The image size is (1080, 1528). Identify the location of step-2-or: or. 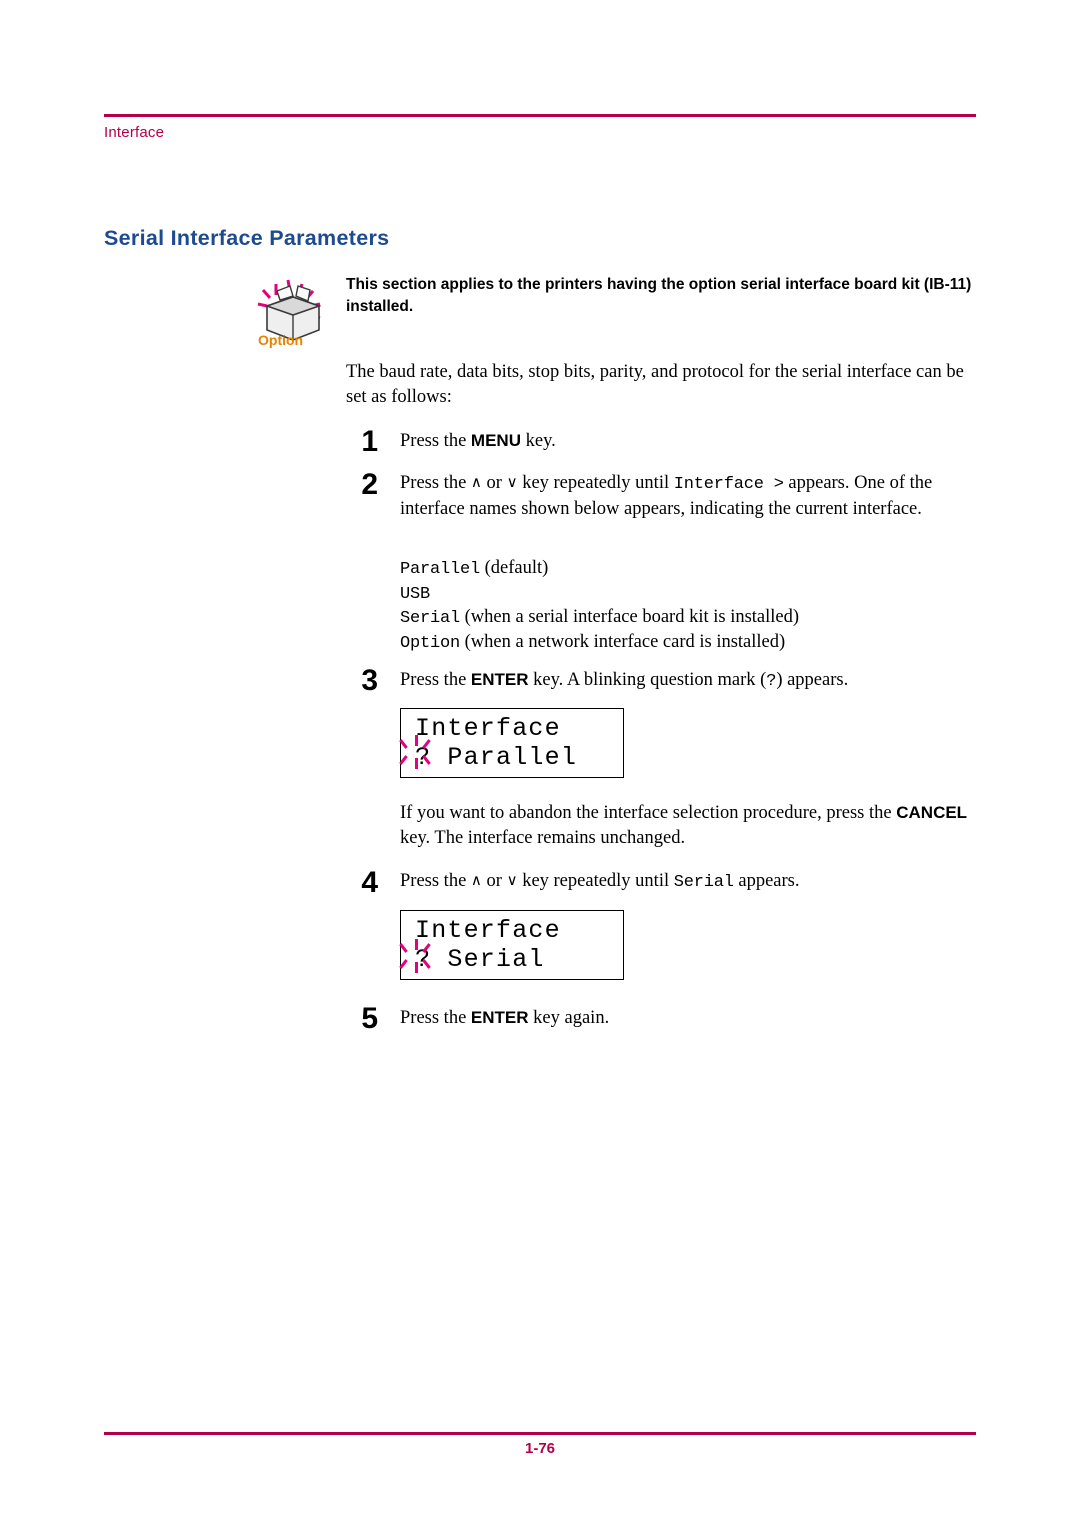
(494, 483).